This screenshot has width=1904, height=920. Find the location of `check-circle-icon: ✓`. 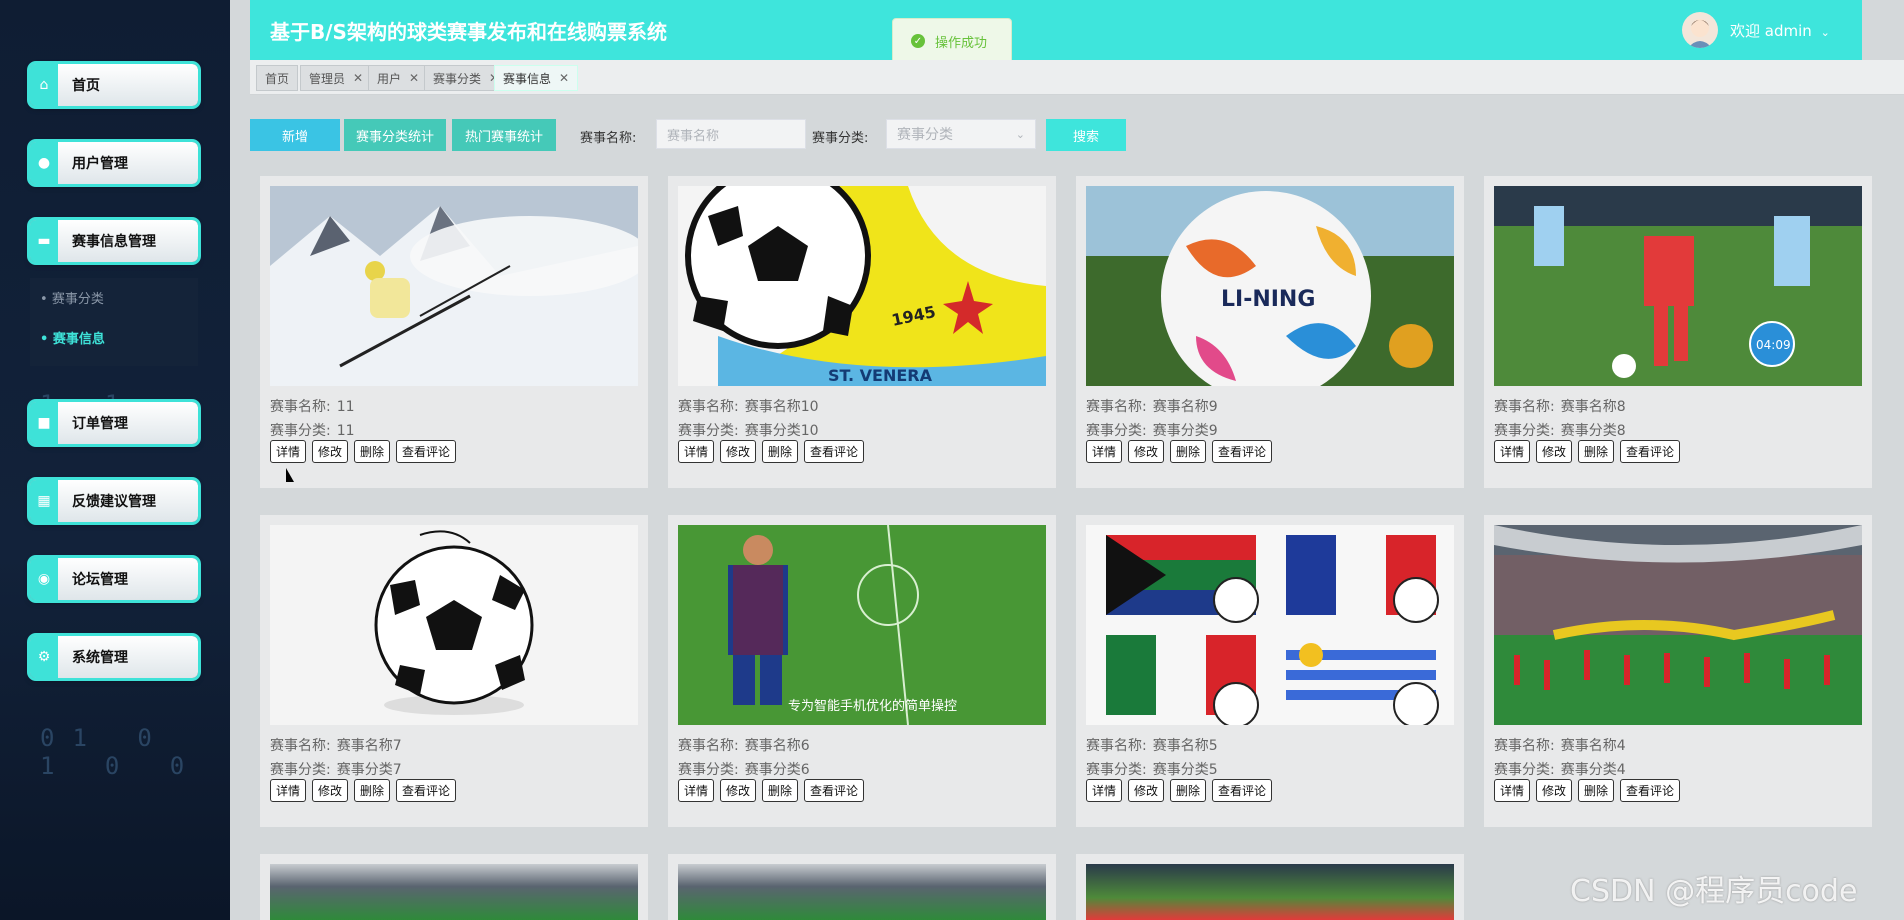

check-circle-icon: ✓ is located at coordinates (918, 41).